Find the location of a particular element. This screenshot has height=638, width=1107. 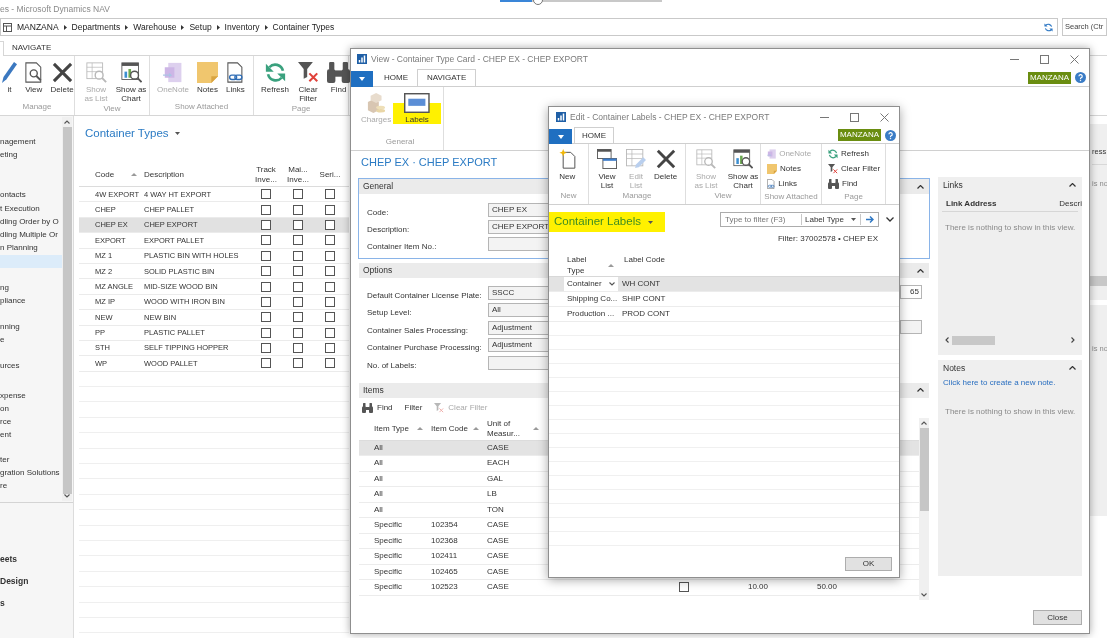

close-button: Close is located at coordinates (1057, 617).